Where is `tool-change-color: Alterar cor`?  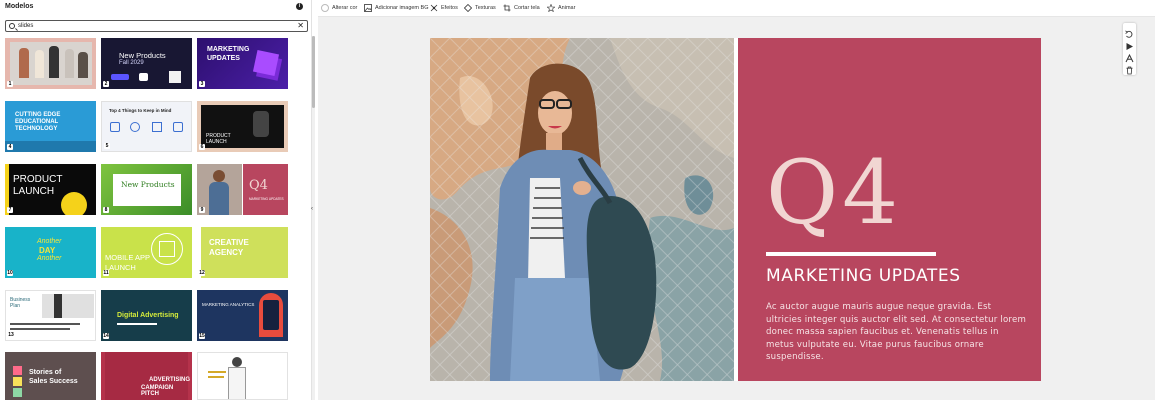 tool-change-color: Alterar cor is located at coordinates (339, 8).